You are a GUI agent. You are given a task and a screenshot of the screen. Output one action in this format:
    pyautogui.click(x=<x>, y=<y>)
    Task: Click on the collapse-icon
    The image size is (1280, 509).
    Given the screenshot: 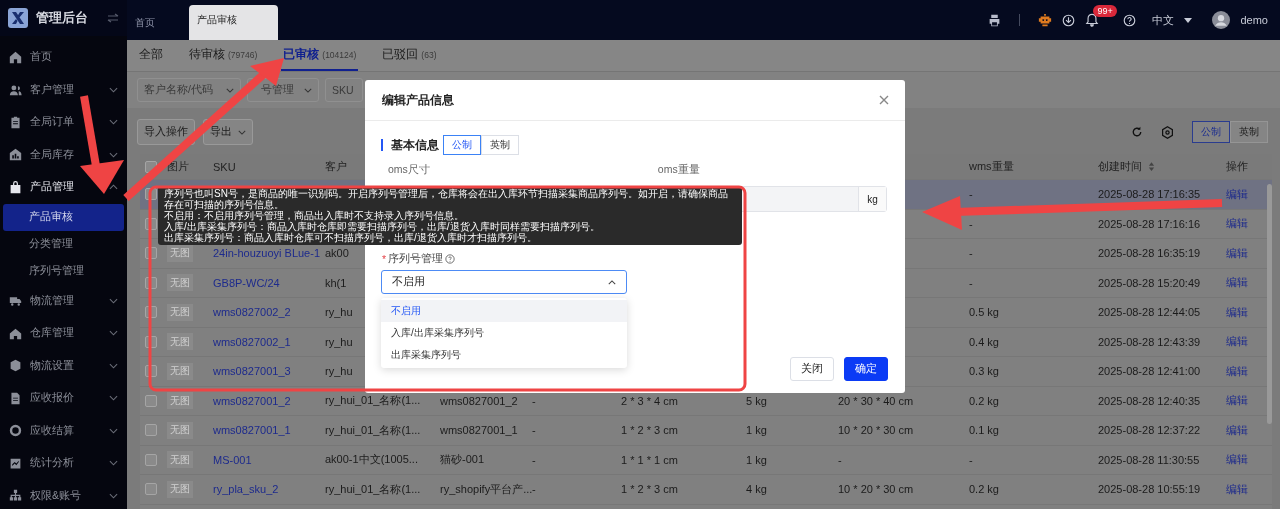 What is the action you would take?
    pyautogui.click(x=113, y=18)
    